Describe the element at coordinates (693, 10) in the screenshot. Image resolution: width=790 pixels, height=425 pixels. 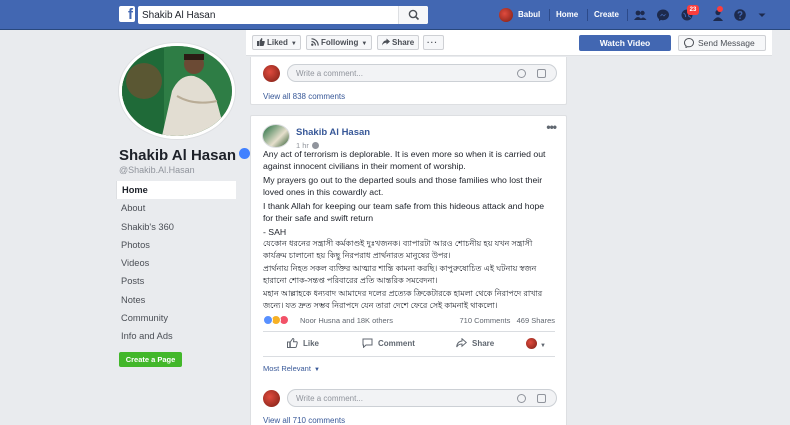
I see `notification-count-badge: 23` at that location.